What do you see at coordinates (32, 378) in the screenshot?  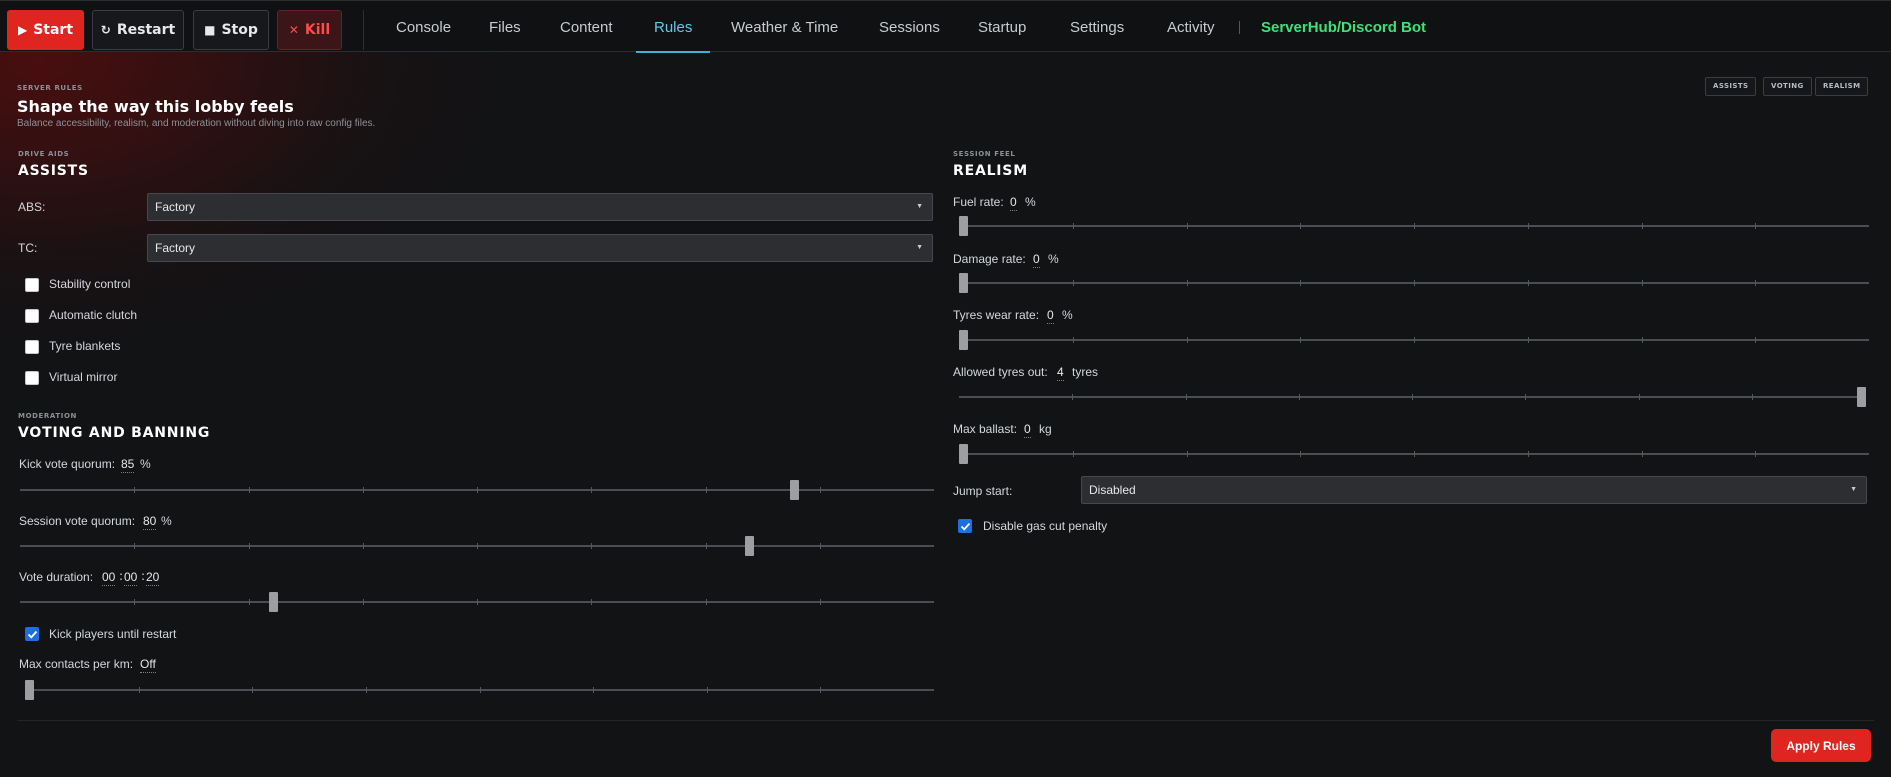 I see `virtual-mirror-checkbox` at bounding box center [32, 378].